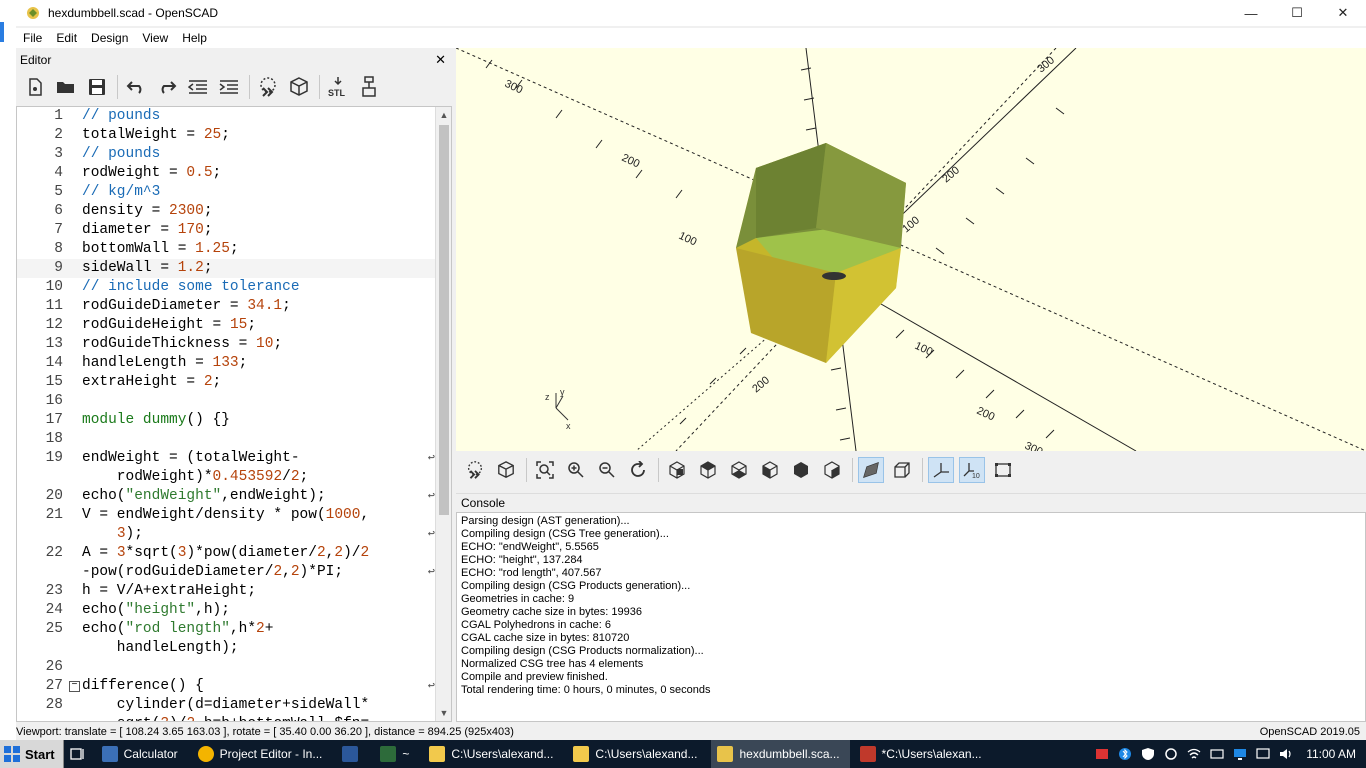 This screenshot has width=1366, height=768. What do you see at coordinates (1286, 754) in the screenshot?
I see `volume-icon` at bounding box center [1286, 754].